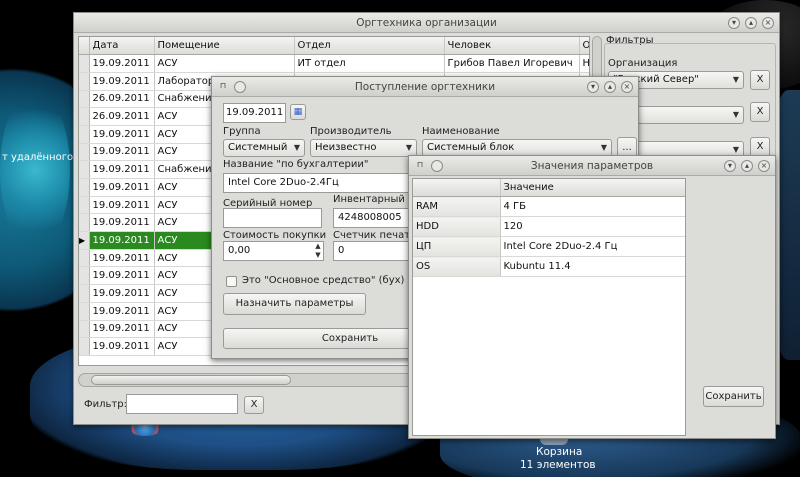 The width and height of the screenshot is (800, 477). What do you see at coordinates (592, 207) in the screenshot?
I see `param-value: 4 ГБ` at bounding box center [592, 207].